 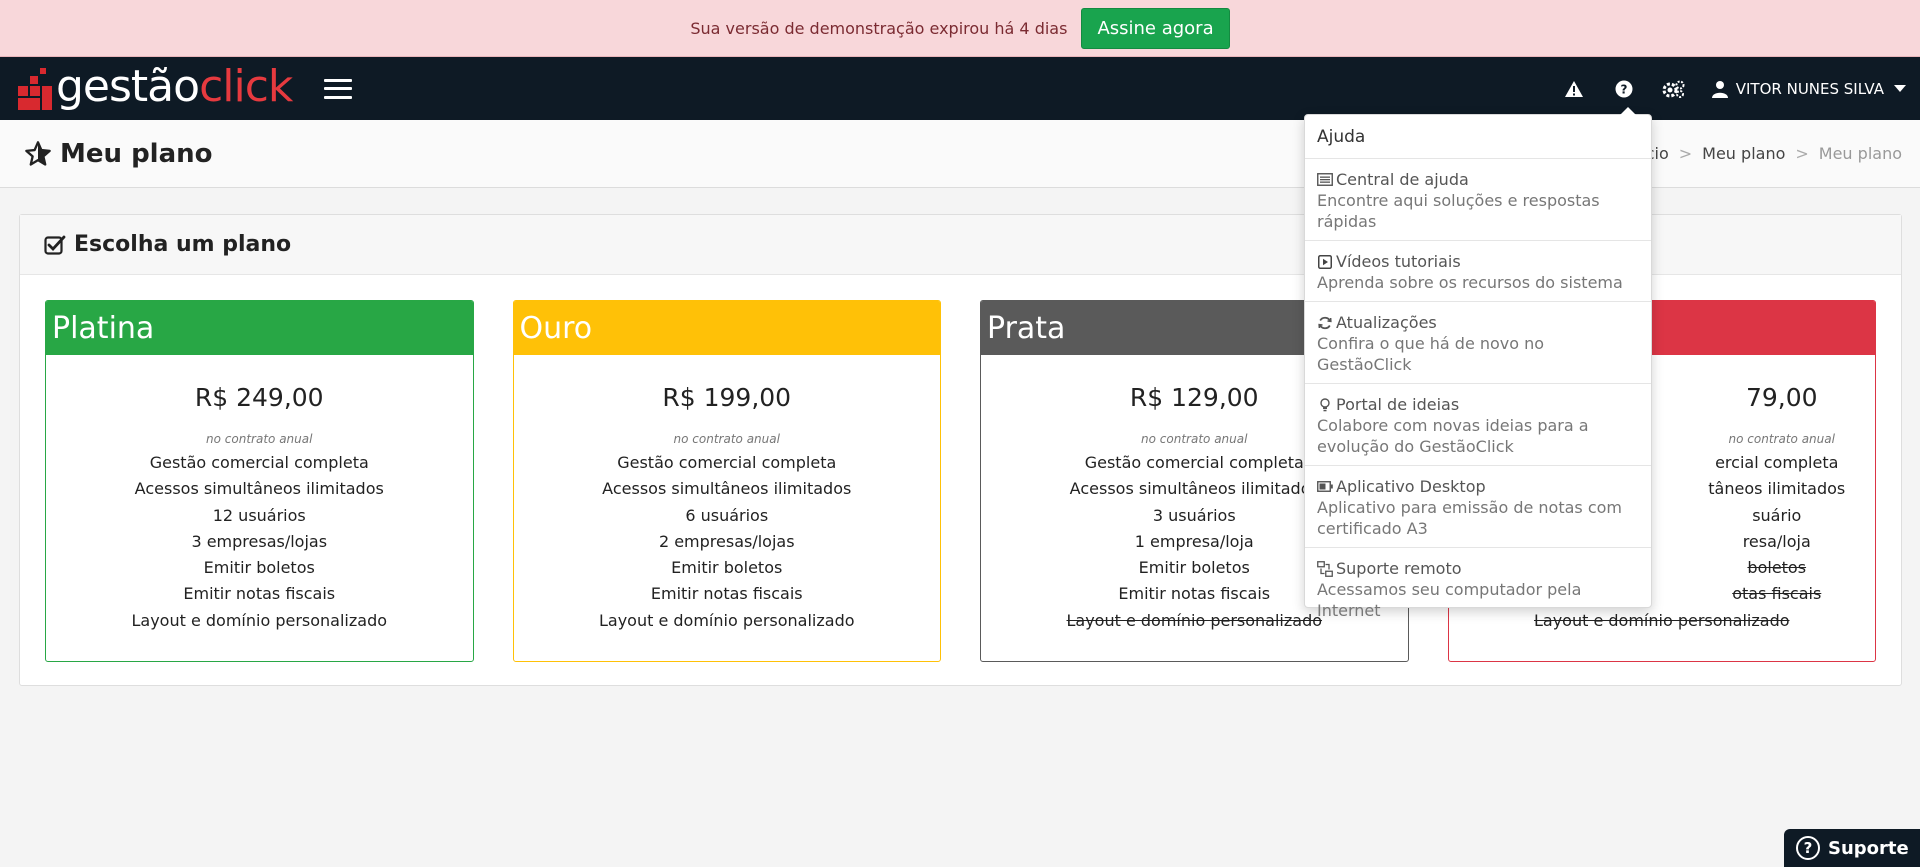 What do you see at coordinates (259, 397) in the screenshot?
I see `plan-price: R$ 249,00` at bounding box center [259, 397].